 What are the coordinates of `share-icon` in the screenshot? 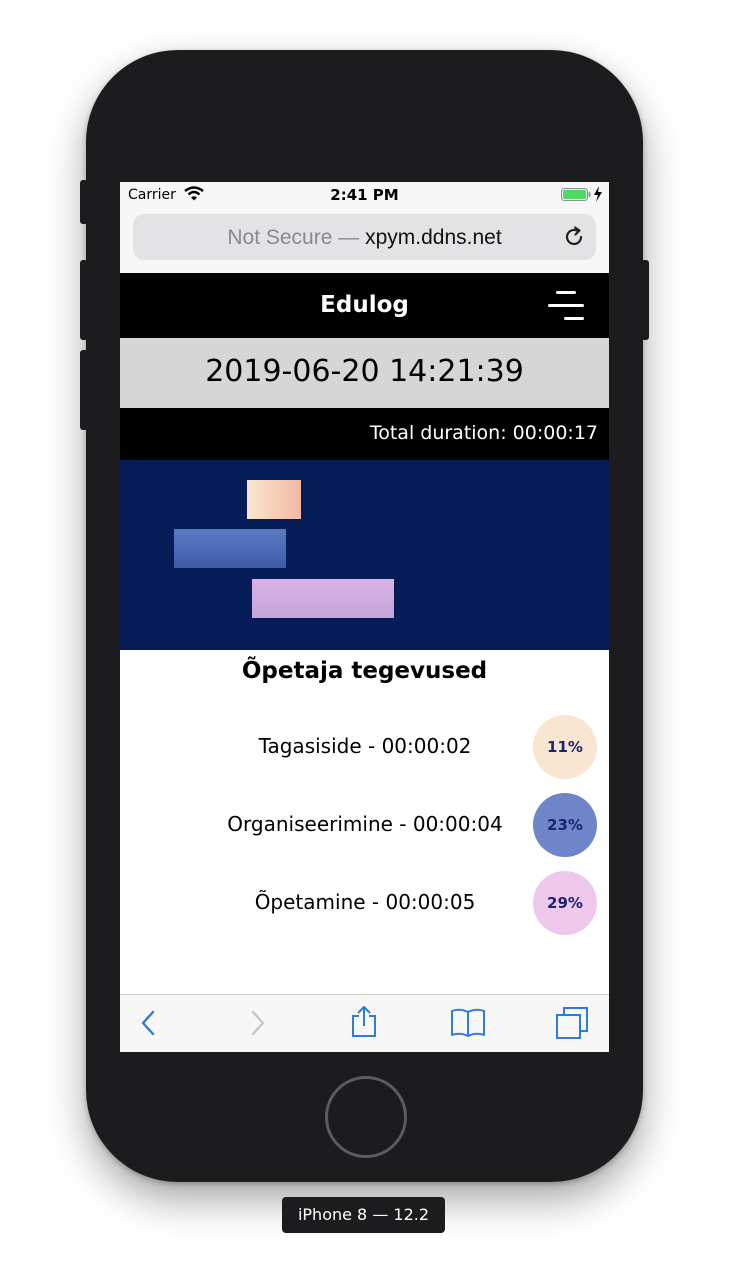 It's located at (364, 1021).